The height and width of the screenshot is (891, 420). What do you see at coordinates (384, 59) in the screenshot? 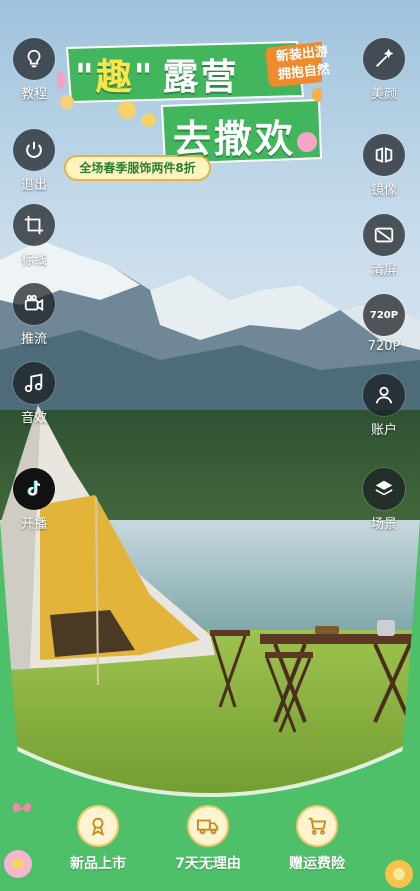
I see `magic-wand-icon` at bounding box center [384, 59].